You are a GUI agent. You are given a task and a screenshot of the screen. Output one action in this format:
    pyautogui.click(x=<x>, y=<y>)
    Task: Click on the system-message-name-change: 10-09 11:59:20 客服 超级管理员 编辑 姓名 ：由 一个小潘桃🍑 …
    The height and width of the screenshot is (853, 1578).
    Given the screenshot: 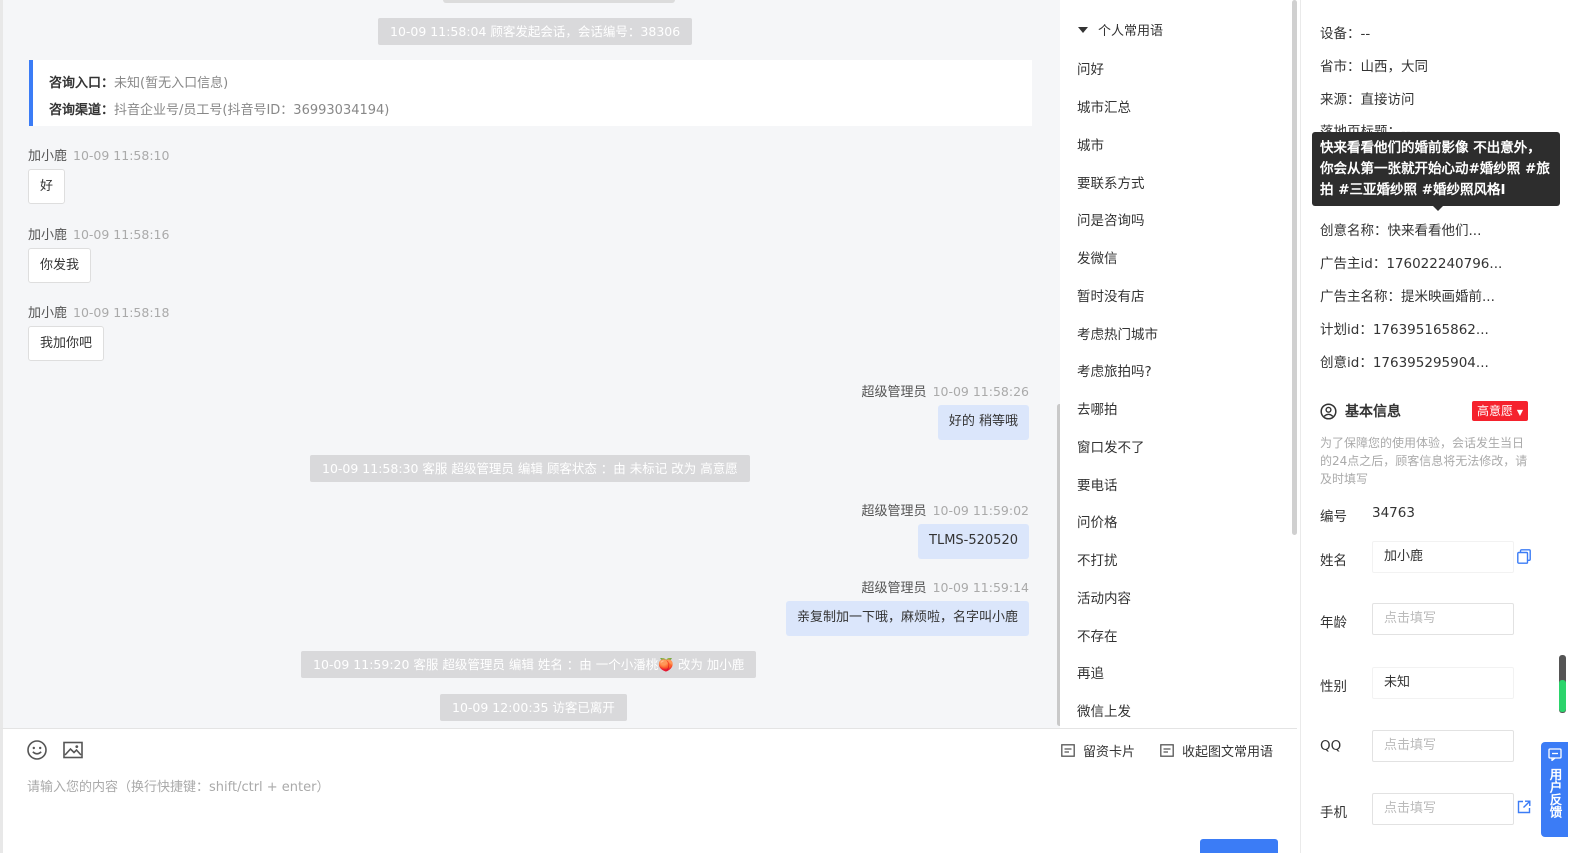 What is the action you would take?
    pyautogui.click(x=529, y=664)
    